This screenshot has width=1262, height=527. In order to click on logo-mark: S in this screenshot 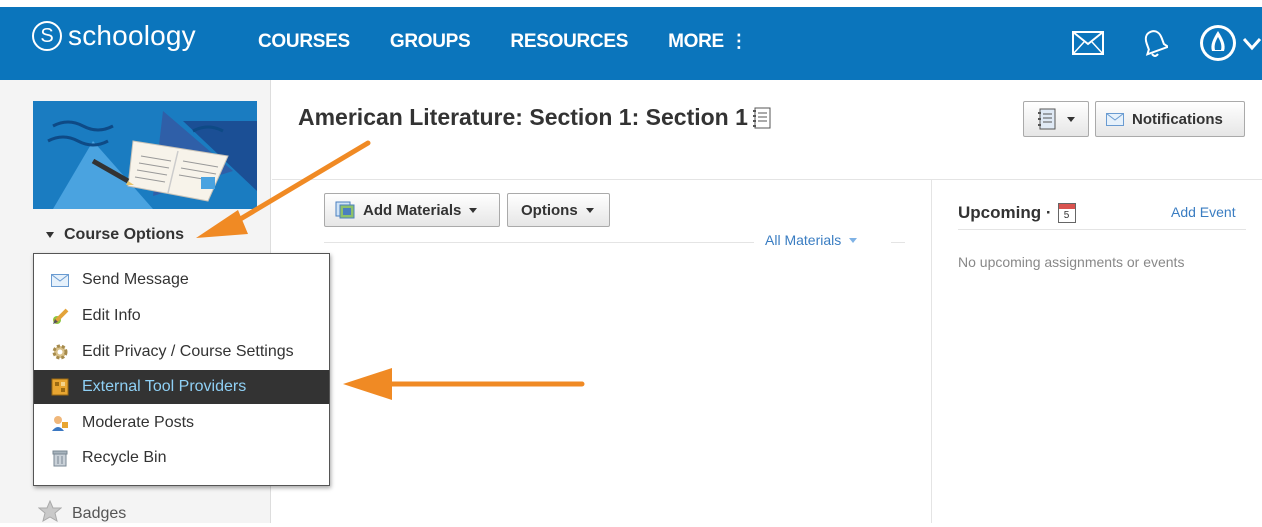, I will do `click(47, 36)`.